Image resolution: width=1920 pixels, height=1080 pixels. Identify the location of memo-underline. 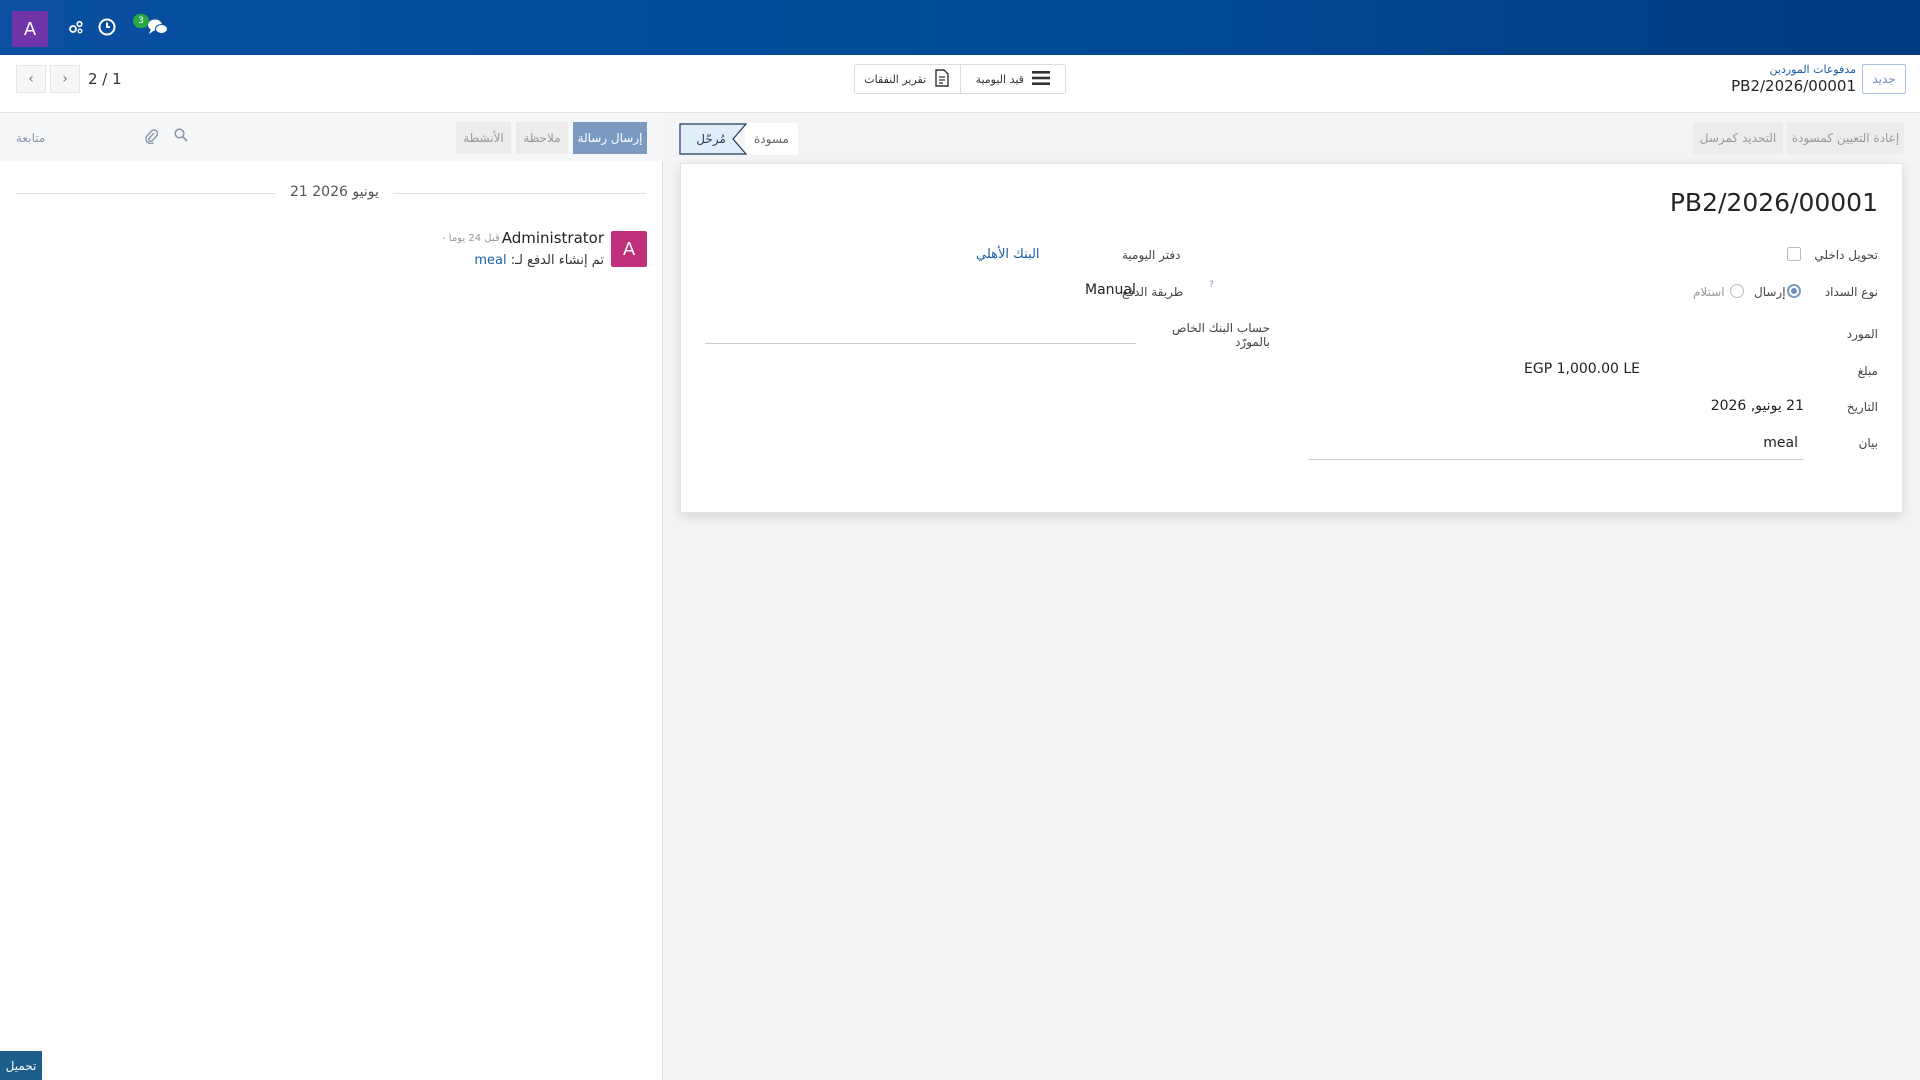
(1556, 459).